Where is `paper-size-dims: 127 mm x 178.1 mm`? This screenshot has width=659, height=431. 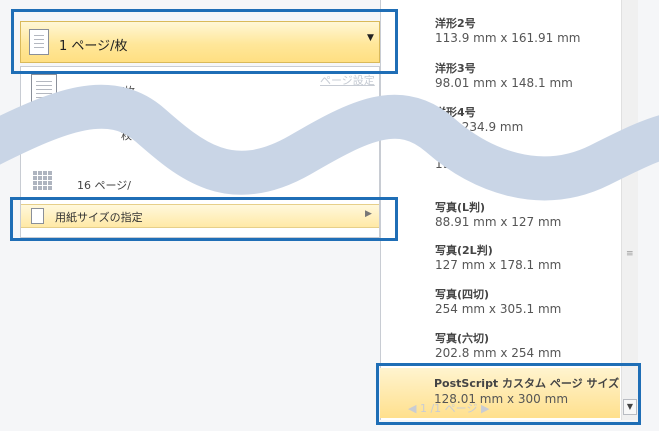
paper-size-dims: 127 mm x 178.1 mm is located at coordinates (498, 265).